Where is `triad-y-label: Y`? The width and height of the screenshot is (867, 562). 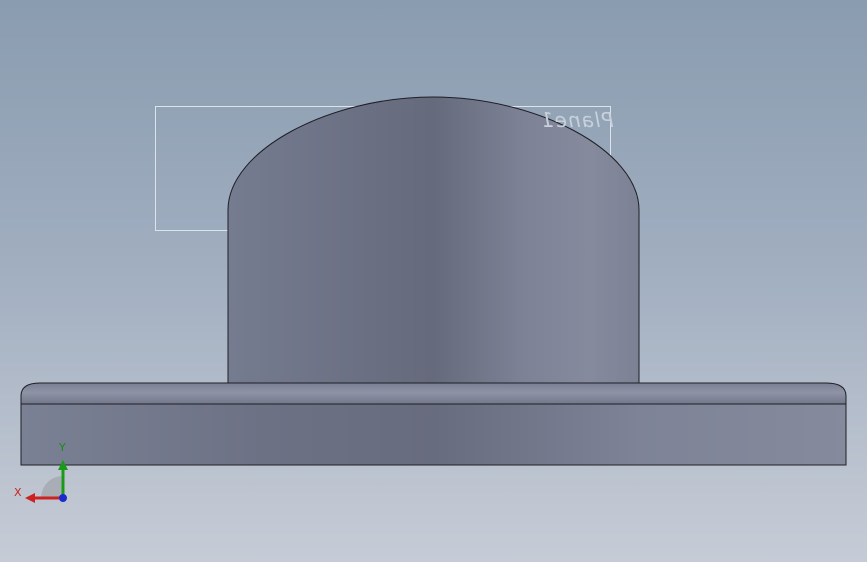
triad-y-label: Y is located at coordinates (62, 447).